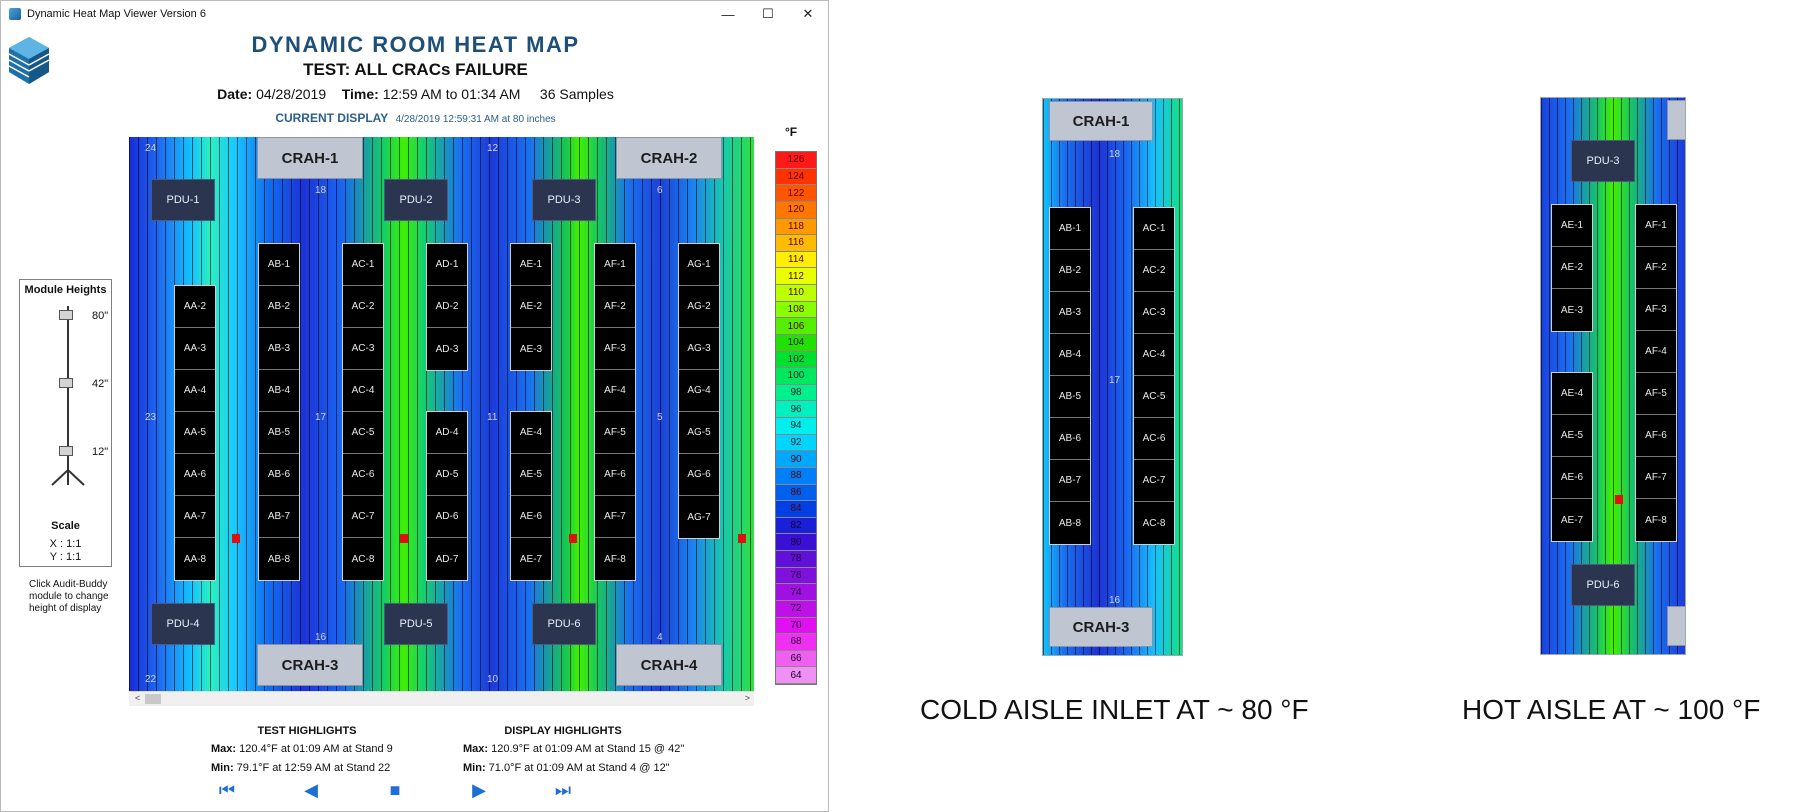  I want to click on rack-module: AA-3, so click(195, 349).